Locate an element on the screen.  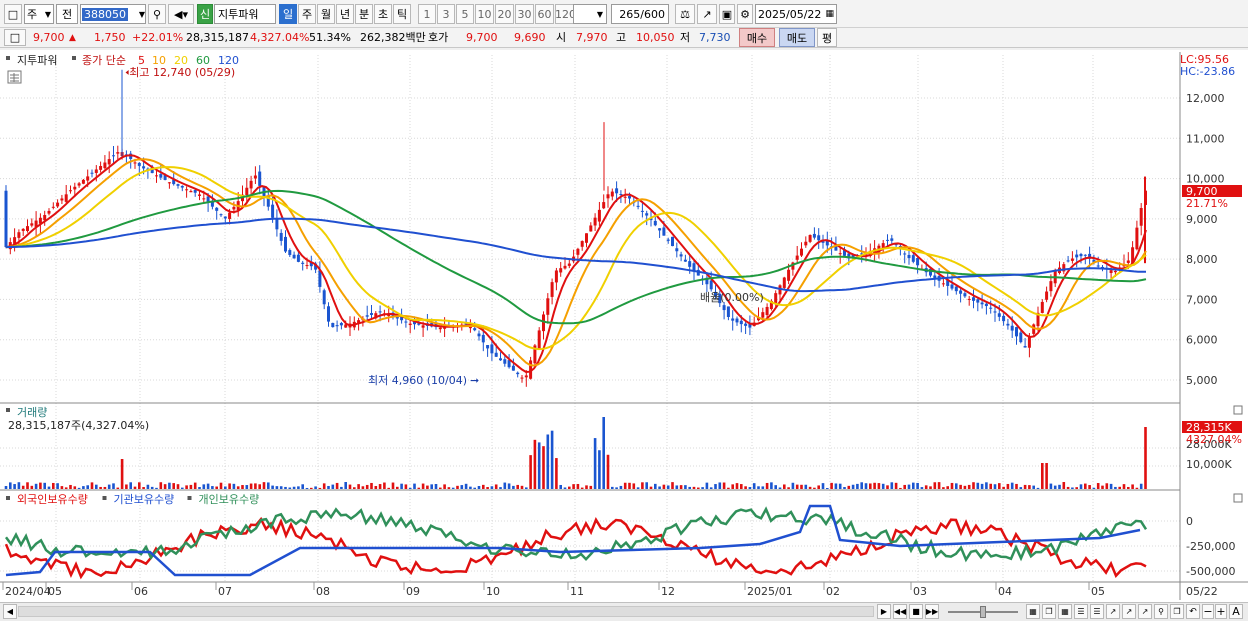
interval-button: 3 is located at coordinates (446, 14).